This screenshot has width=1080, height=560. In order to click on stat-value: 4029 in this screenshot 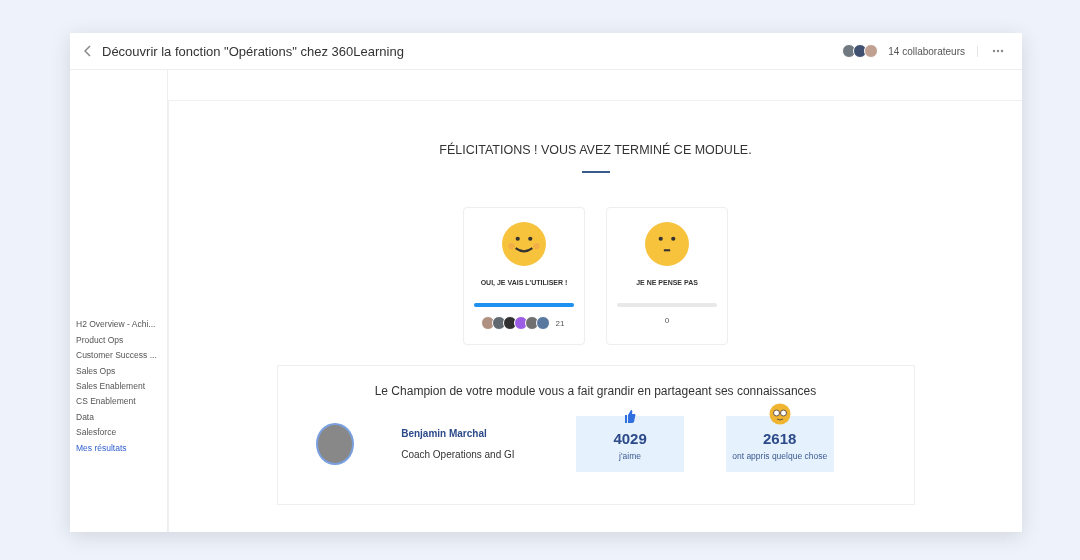, I will do `click(630, 438)`.